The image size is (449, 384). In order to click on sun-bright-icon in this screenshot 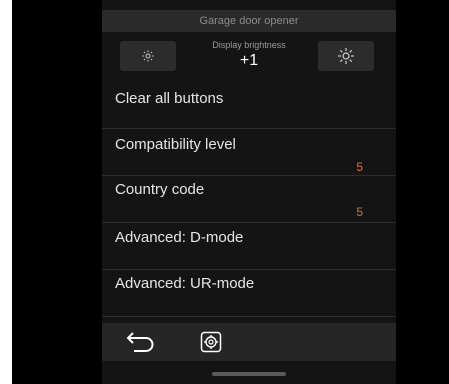, I will do `click(346, 56)`.